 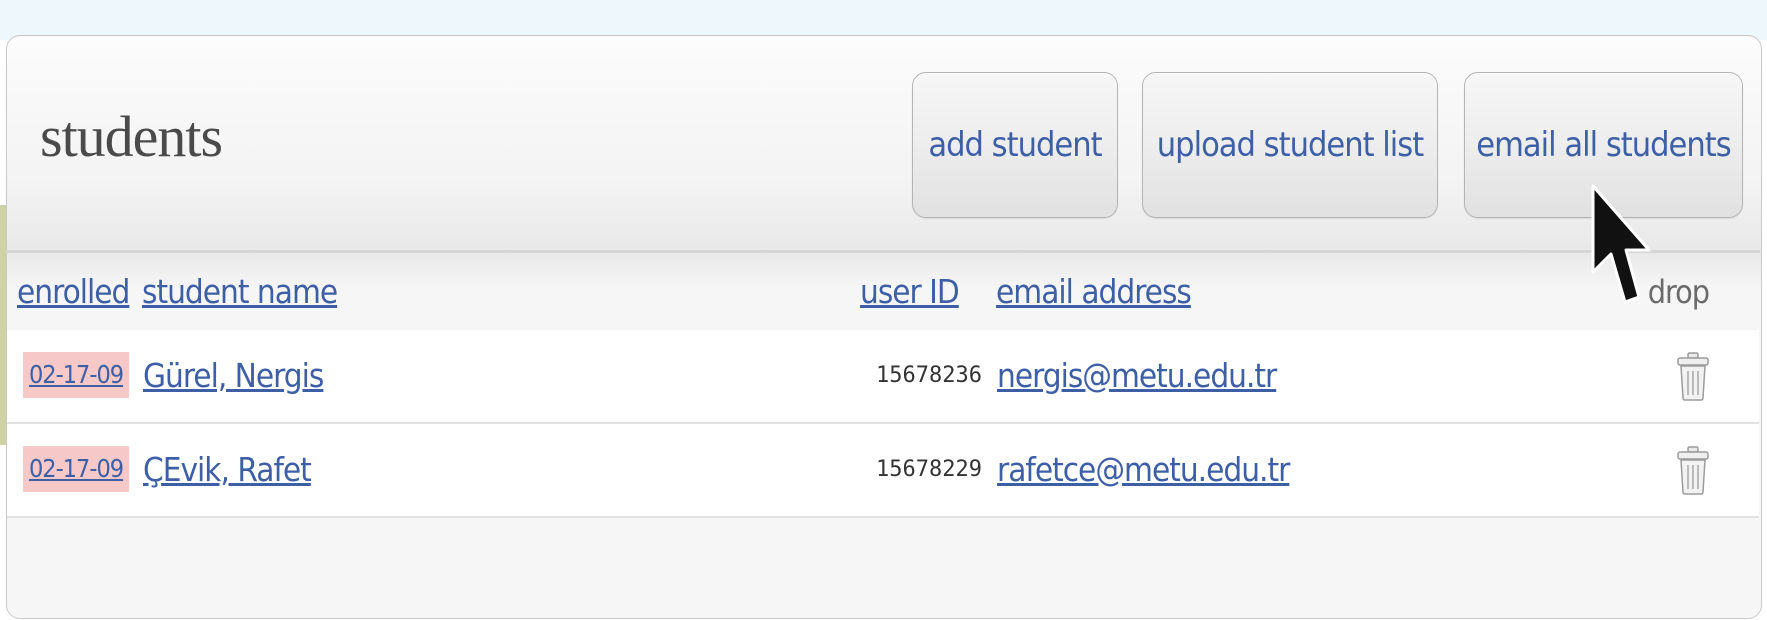 What do you see at coordinates (1094, 292) in the screenshot?
I see `column-header-email-address: email address` at bounding box center [1094, 292].